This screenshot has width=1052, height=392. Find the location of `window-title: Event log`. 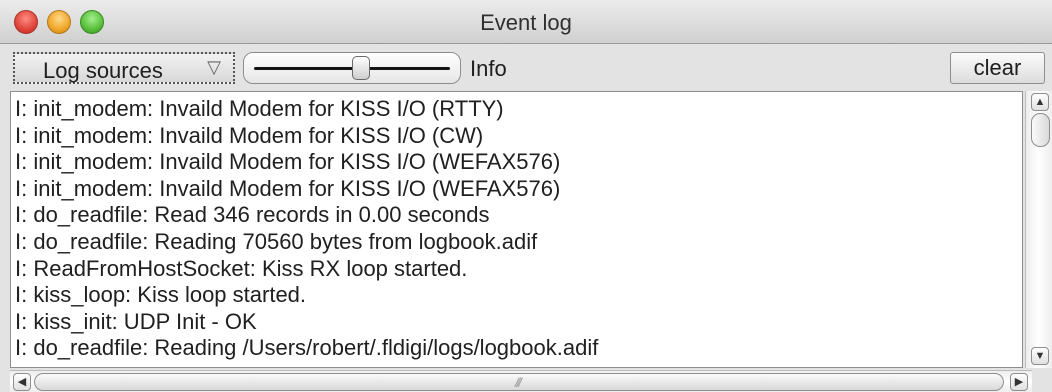

window-title: Event log is located at coordinates (526, 22).